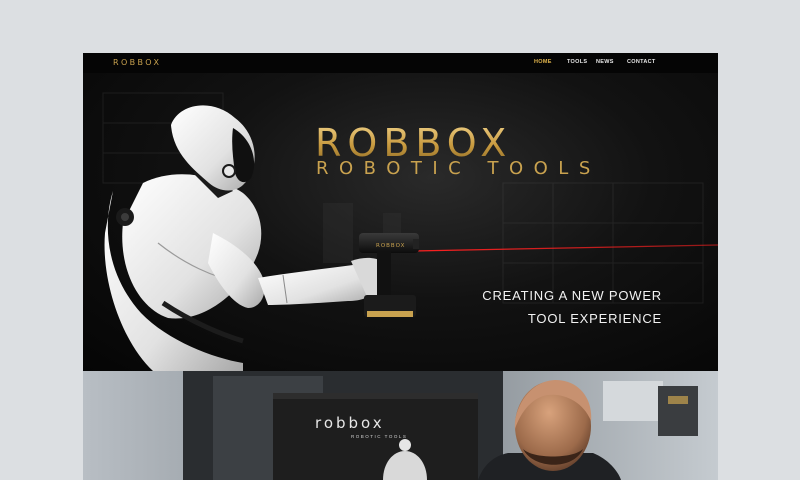 This screenshot has width=800, height=480. What do you see at coordinates (400, 63) in the screenshot?
I see `top-nav: ROBBOX HOME TOOLS NEWS CONTACT` at bounding box center [400, 63].